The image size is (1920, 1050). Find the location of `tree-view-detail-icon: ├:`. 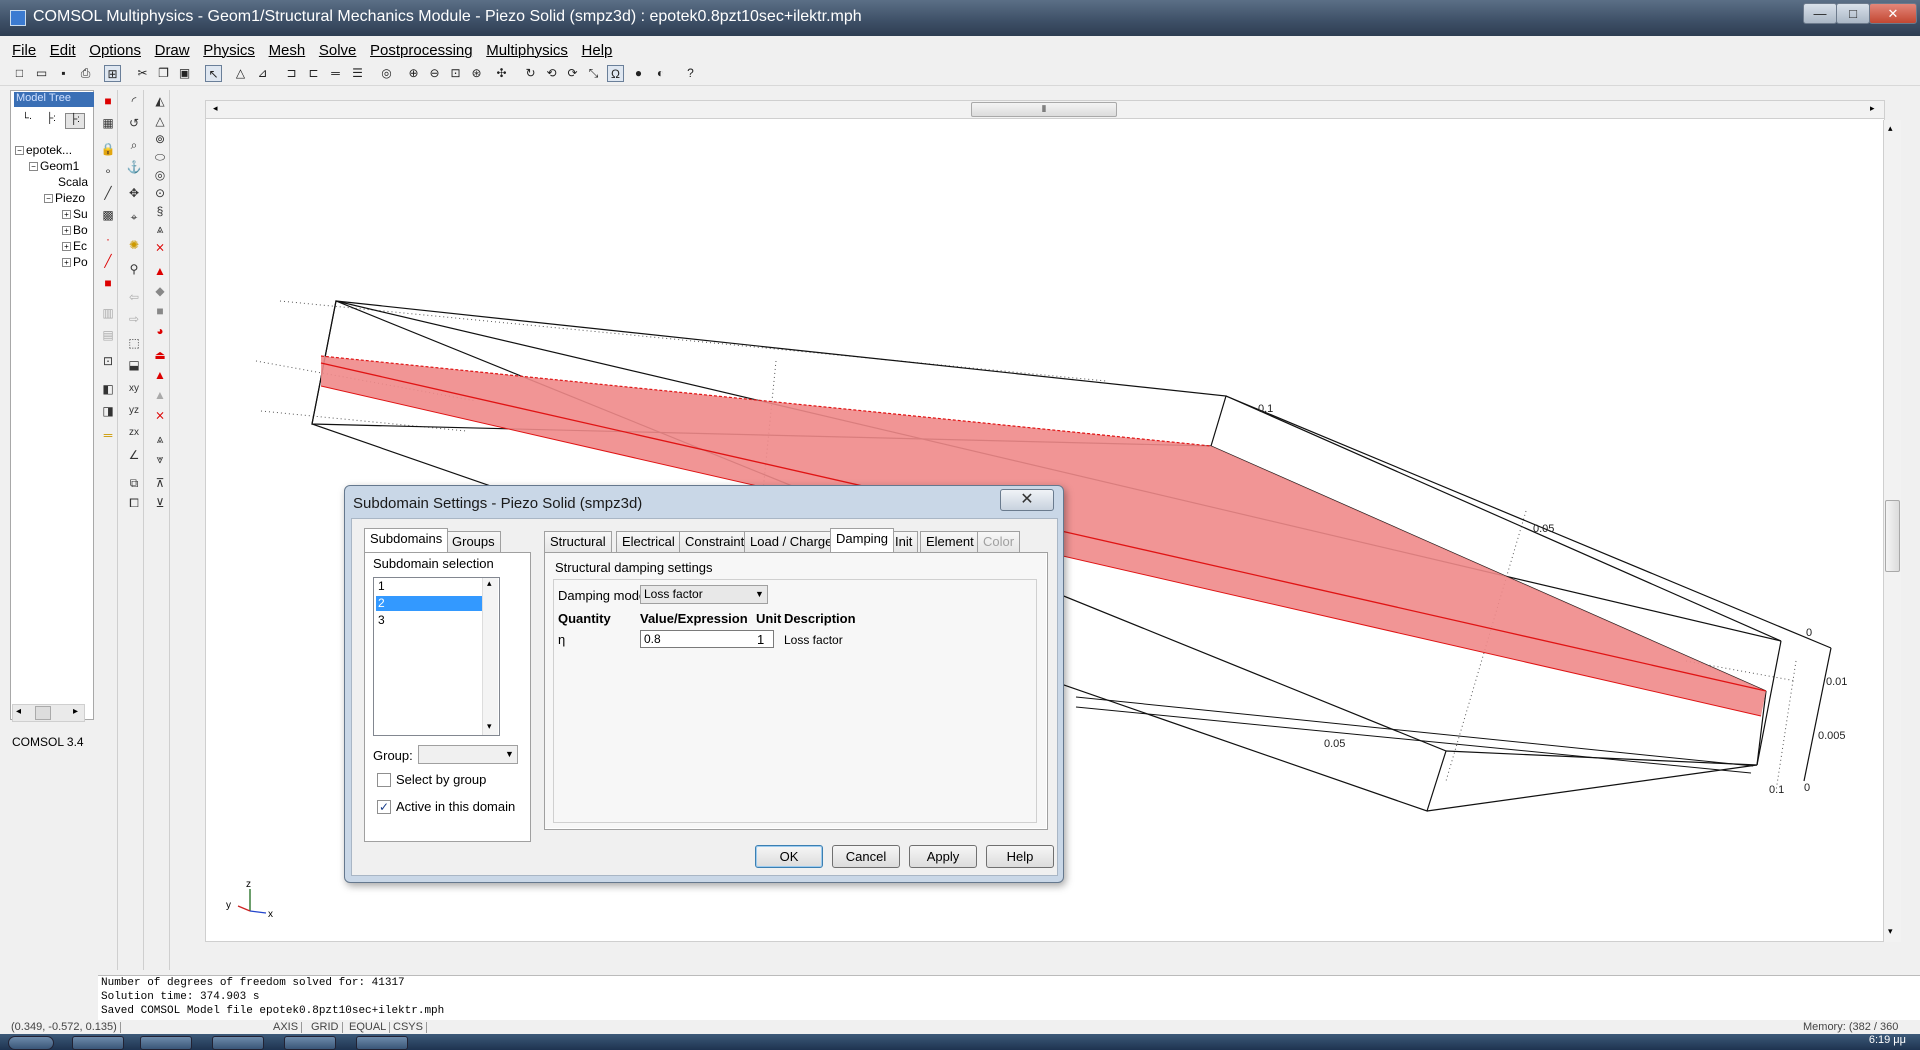

tree-view-detail-icon: ├: is located at coordinates (51, 121).